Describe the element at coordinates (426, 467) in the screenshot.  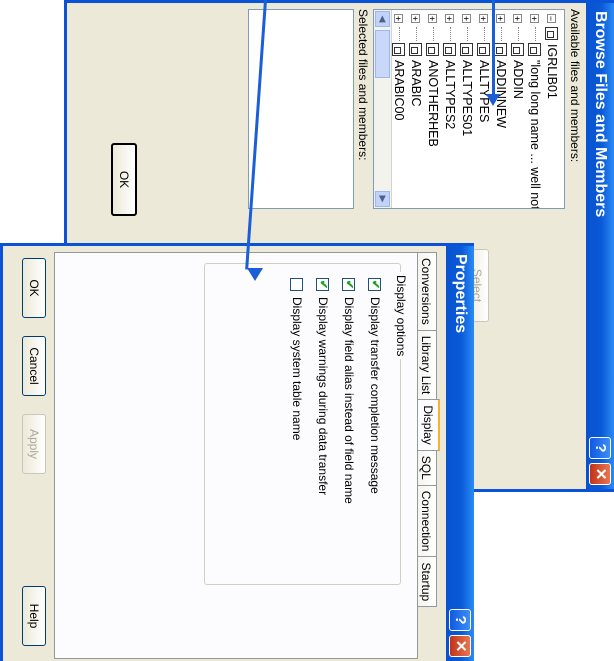
I see `tab-sql: SQL` at that location.